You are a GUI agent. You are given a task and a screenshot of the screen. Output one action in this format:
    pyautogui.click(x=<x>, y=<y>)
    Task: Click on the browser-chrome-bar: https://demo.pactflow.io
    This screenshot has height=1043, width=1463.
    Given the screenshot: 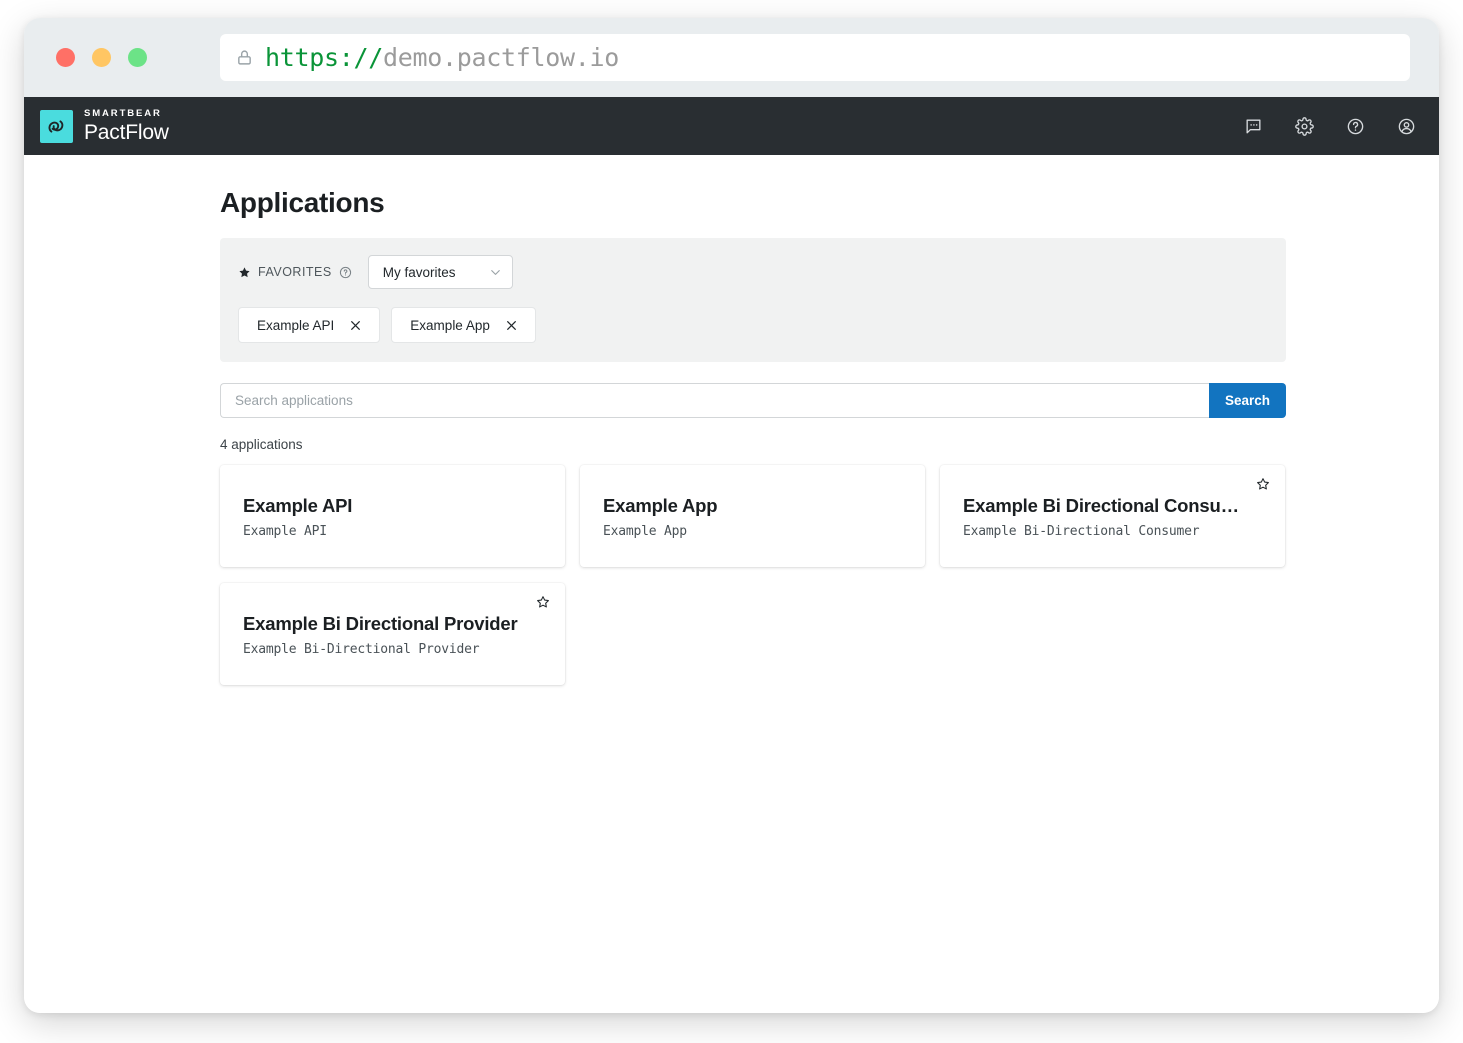 What is the action you would take?
    pyautogui.click(x=731, y=57)
    